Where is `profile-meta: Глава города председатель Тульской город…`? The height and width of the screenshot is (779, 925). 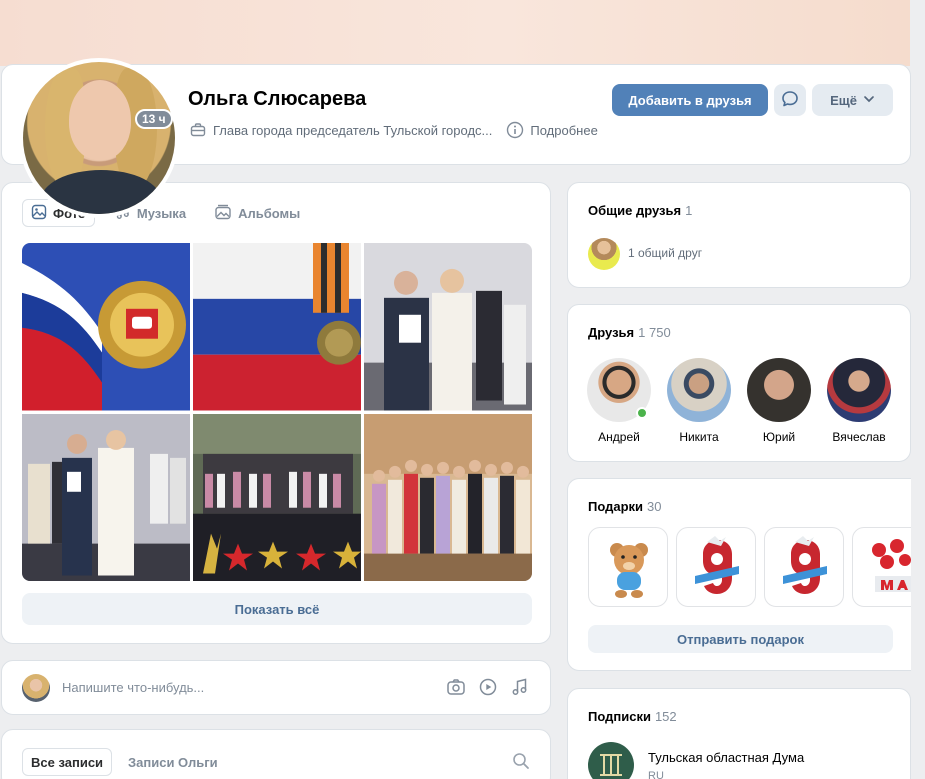 profile-meta: Глава города председатель Тульской город… is located at coordinates (393, 130).